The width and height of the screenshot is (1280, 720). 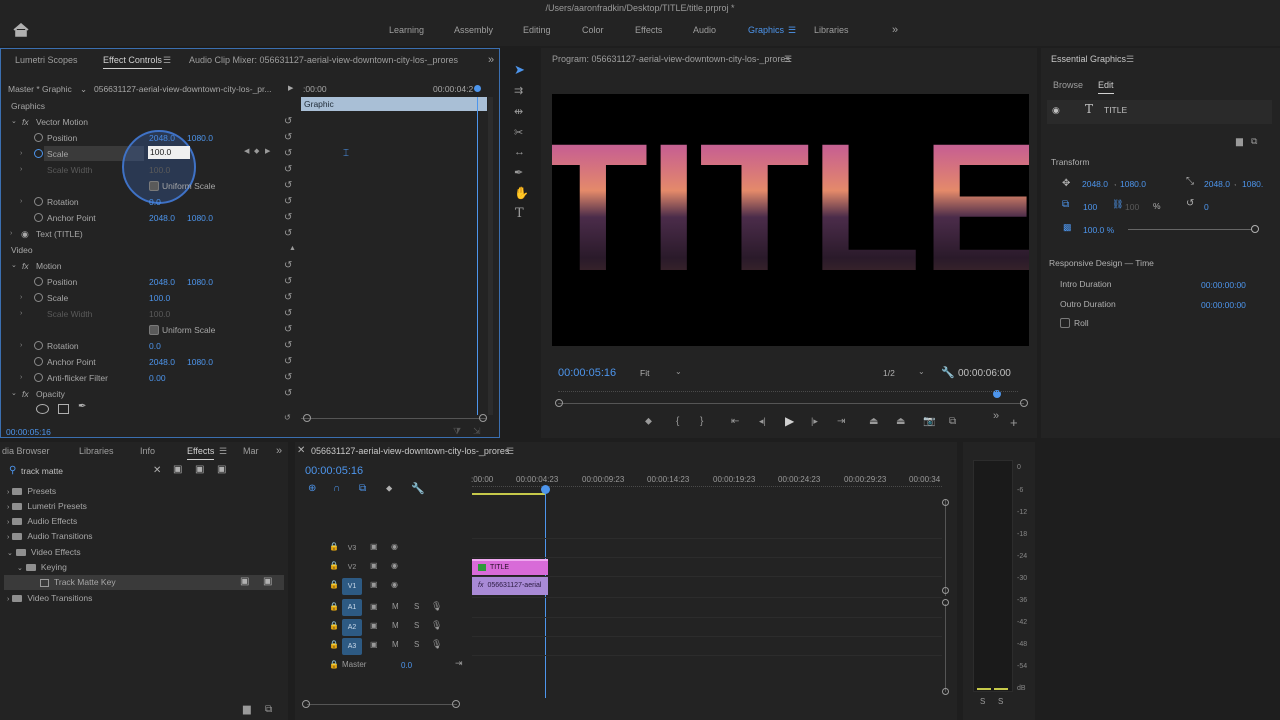 What do you see at coordinates (1159, 112) in the screenshot?
I see `layer-row: ◉ T TITLE` at bounding box center [1159, 112].